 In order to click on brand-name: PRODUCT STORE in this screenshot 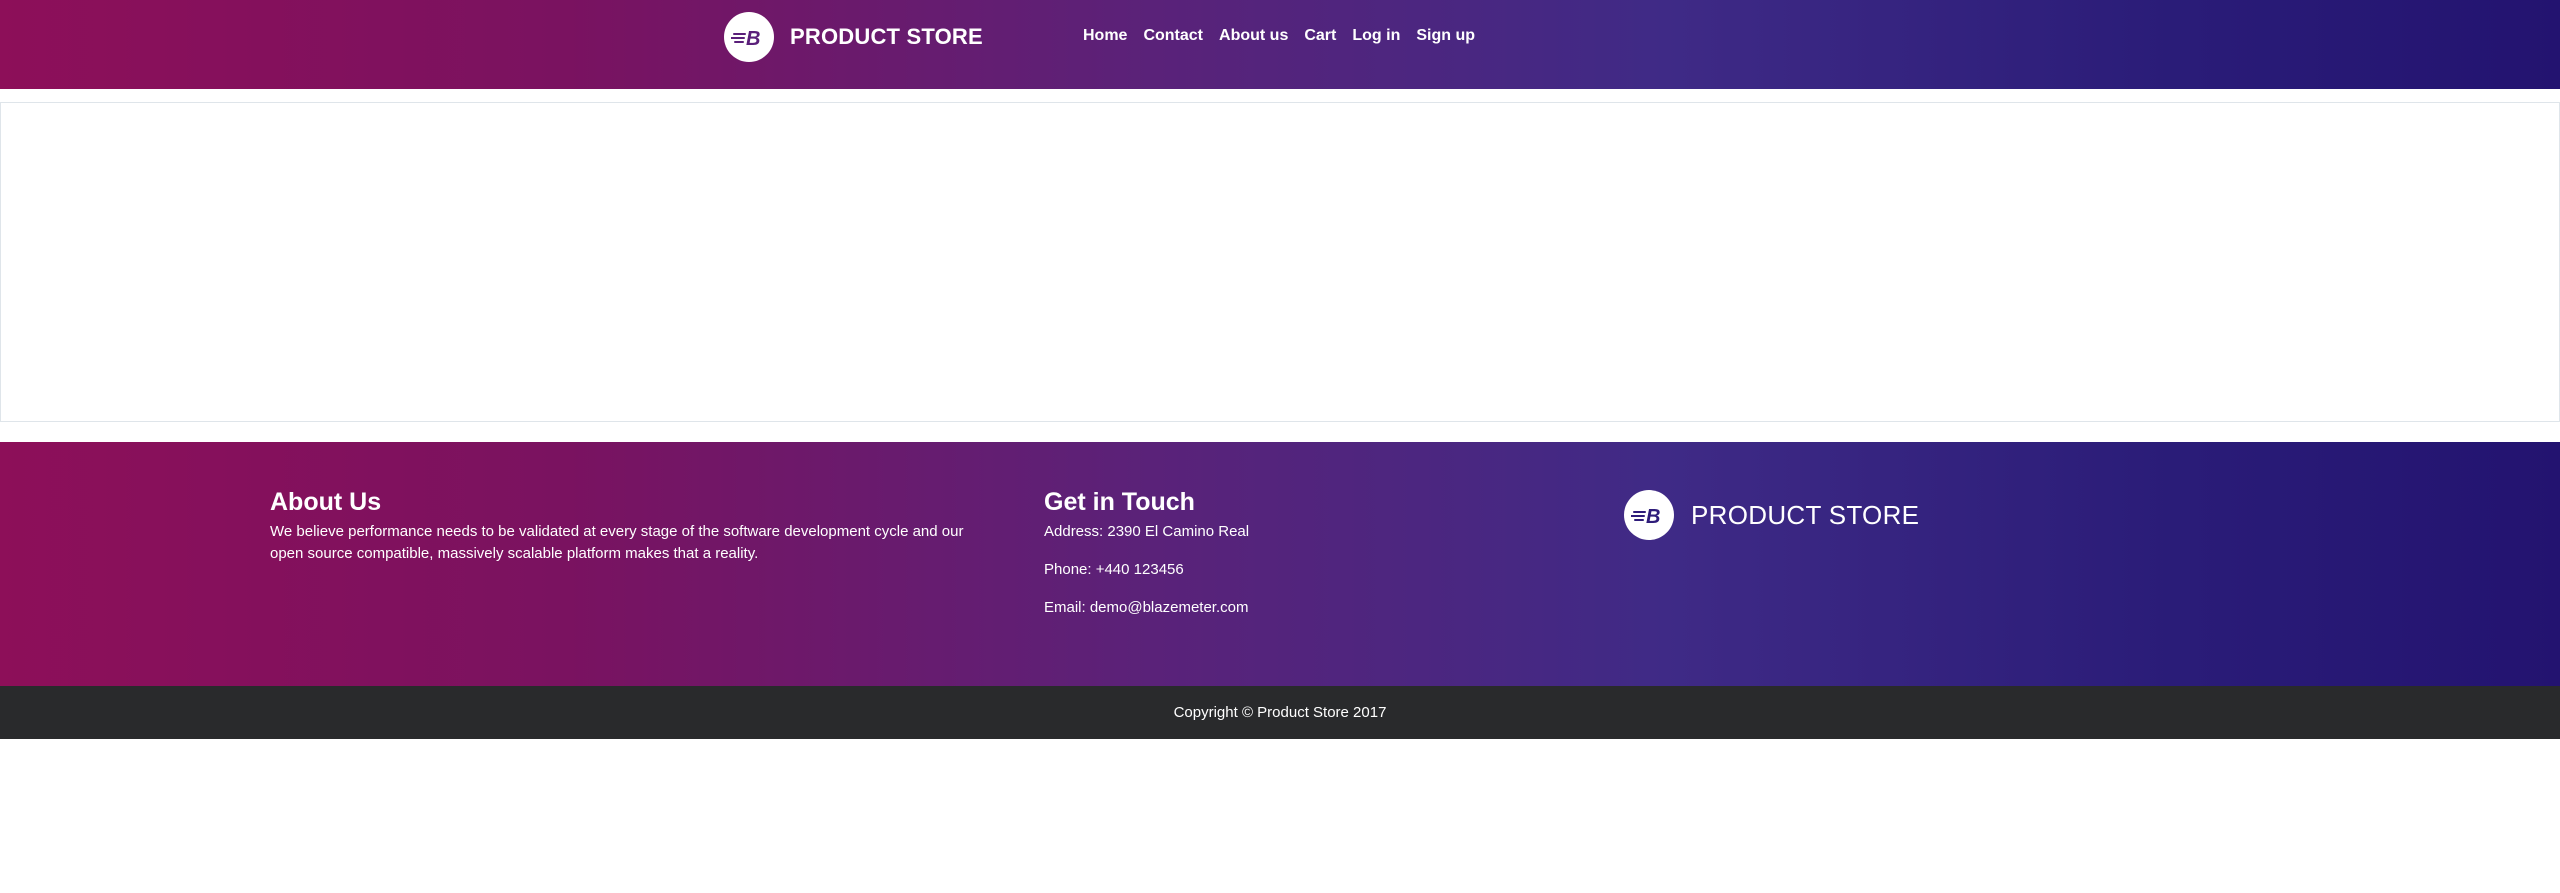, I will do `click(886, 36)`.